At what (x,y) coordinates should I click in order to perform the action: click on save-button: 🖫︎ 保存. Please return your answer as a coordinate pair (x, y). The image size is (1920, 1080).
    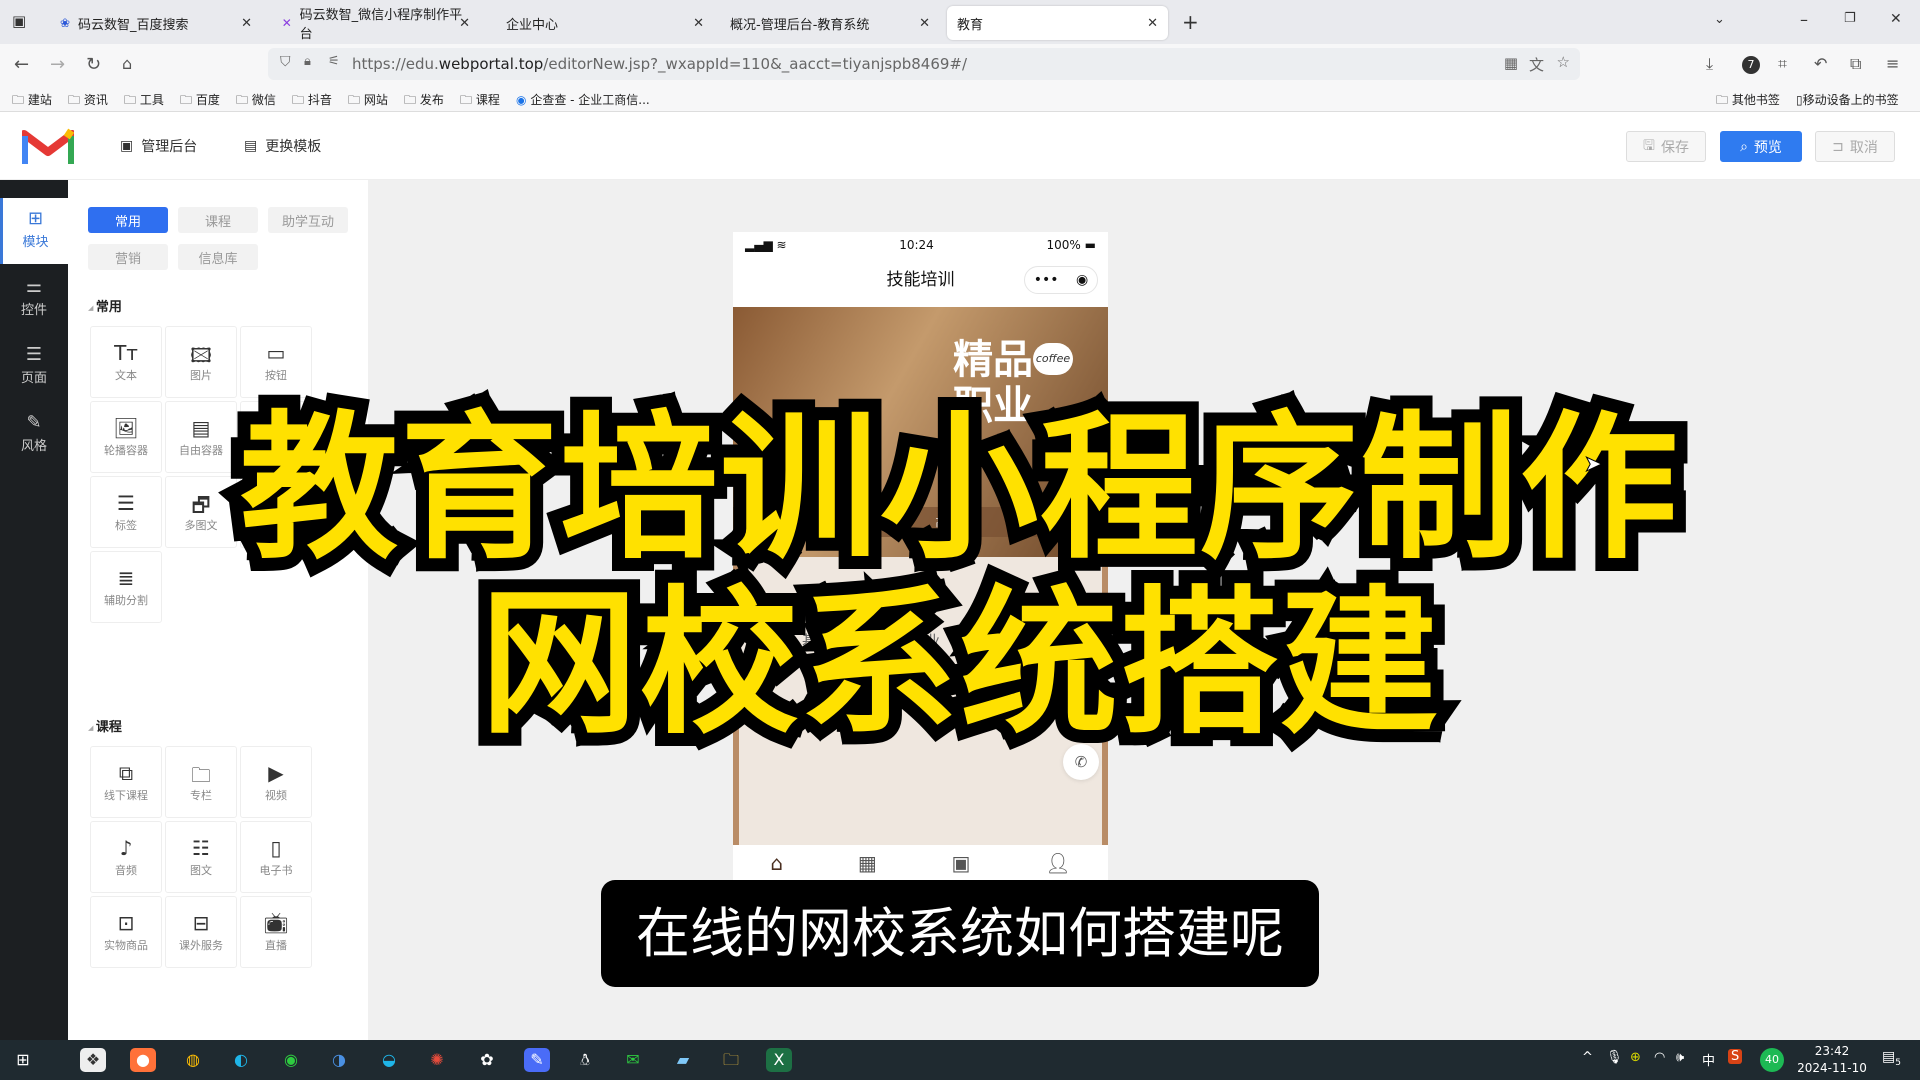
    Looking at the image, I should click on (1666, 146).